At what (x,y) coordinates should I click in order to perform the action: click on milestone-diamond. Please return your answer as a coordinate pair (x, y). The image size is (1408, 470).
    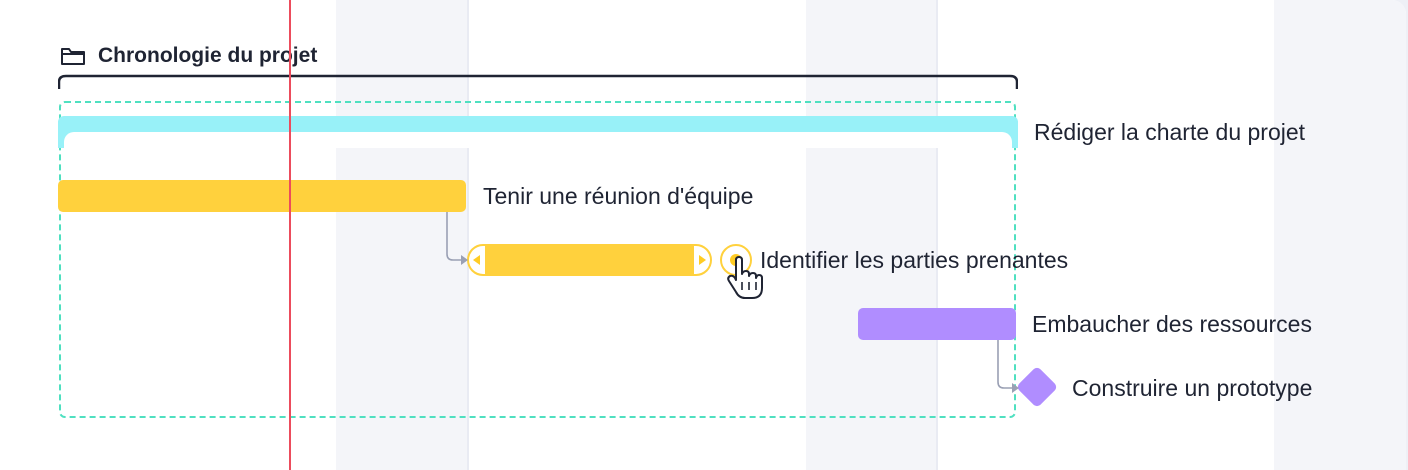
    Looking at the image, I should click on (1037, 387).